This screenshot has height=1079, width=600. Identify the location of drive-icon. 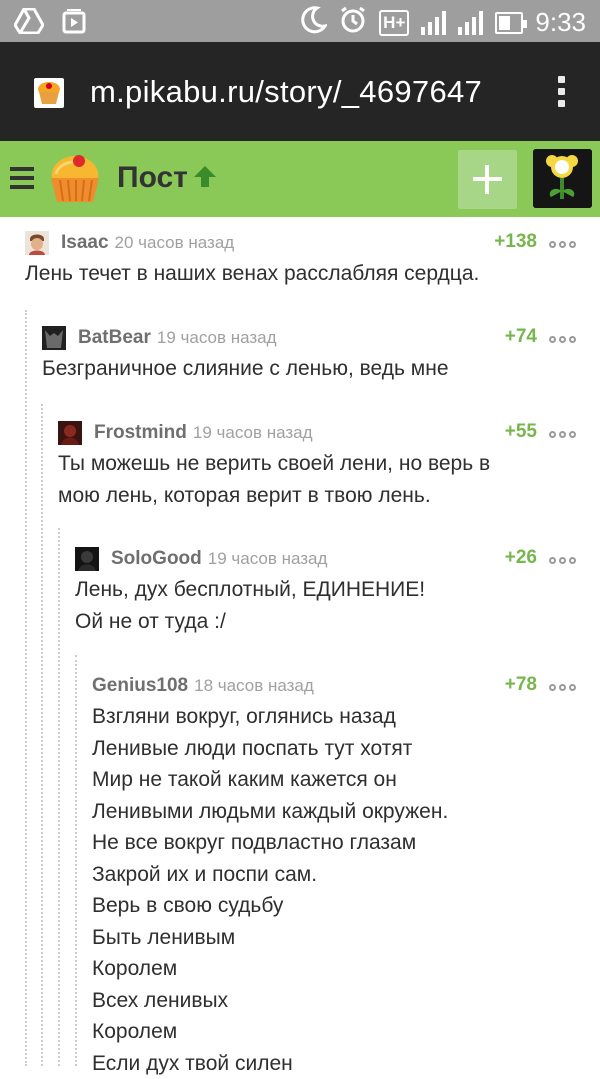
(29, 23).